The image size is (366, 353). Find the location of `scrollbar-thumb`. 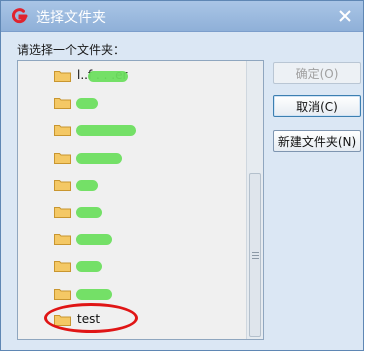

scrollbar-thumb is located at coordinates (255, 255).